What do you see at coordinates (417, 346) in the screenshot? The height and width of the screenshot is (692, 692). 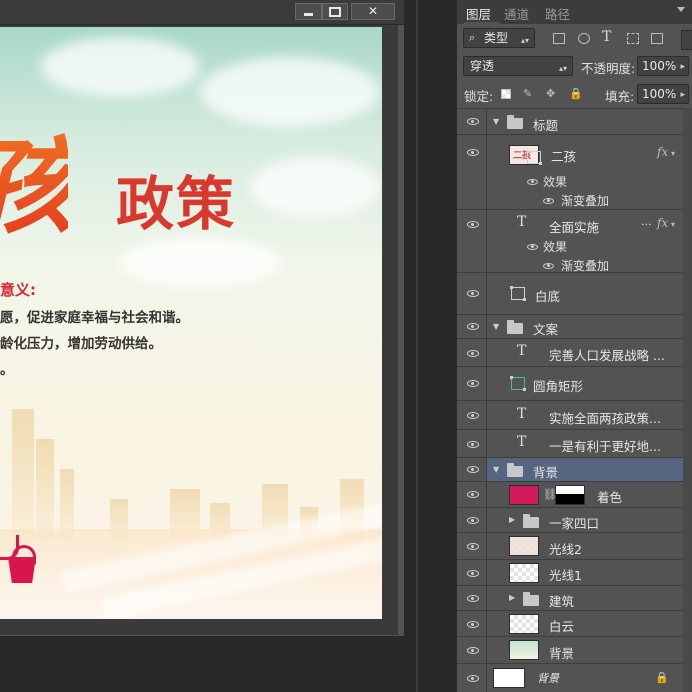 I see `panel-divider` at bounding box center [417, 346].